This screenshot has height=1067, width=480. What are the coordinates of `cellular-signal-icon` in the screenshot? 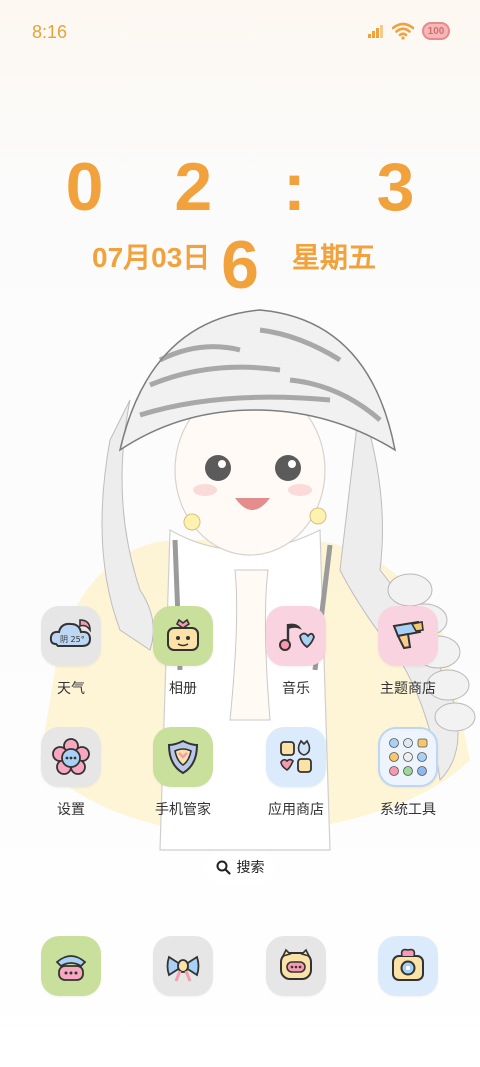 It's located at (375, 31).